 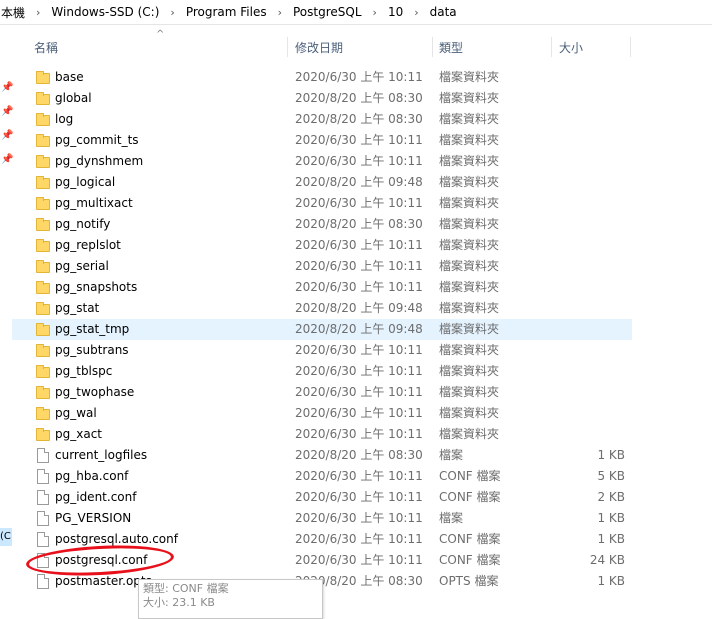 I want to click on file-type: OPTS 檔案, so click(x=469, y=581).